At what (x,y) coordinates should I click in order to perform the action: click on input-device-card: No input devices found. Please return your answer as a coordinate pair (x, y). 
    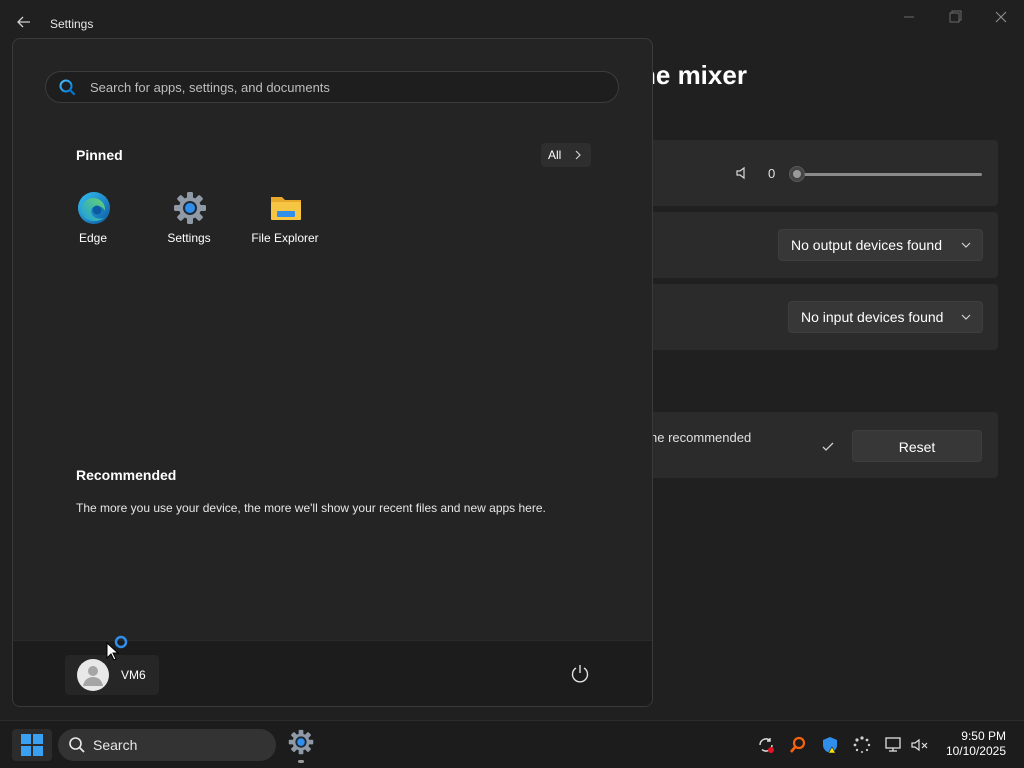
    Looking at the image, I should click on (819, 317).